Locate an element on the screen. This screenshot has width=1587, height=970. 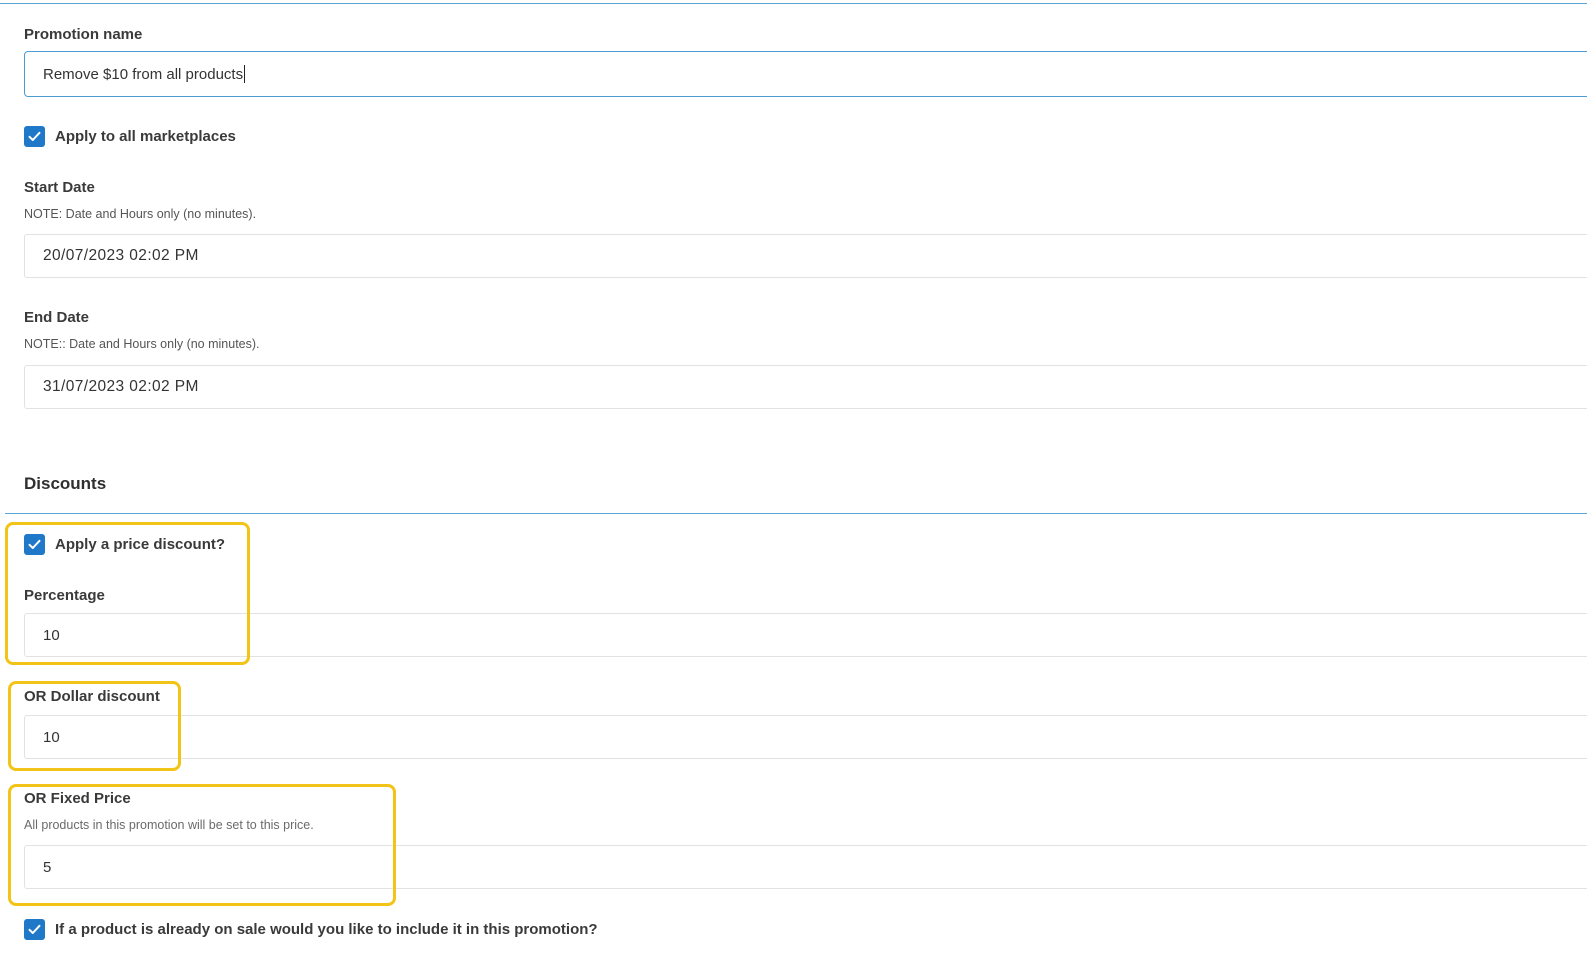
promotion-name-value: Remove $10 from all products is located at coordinates (143, 74).